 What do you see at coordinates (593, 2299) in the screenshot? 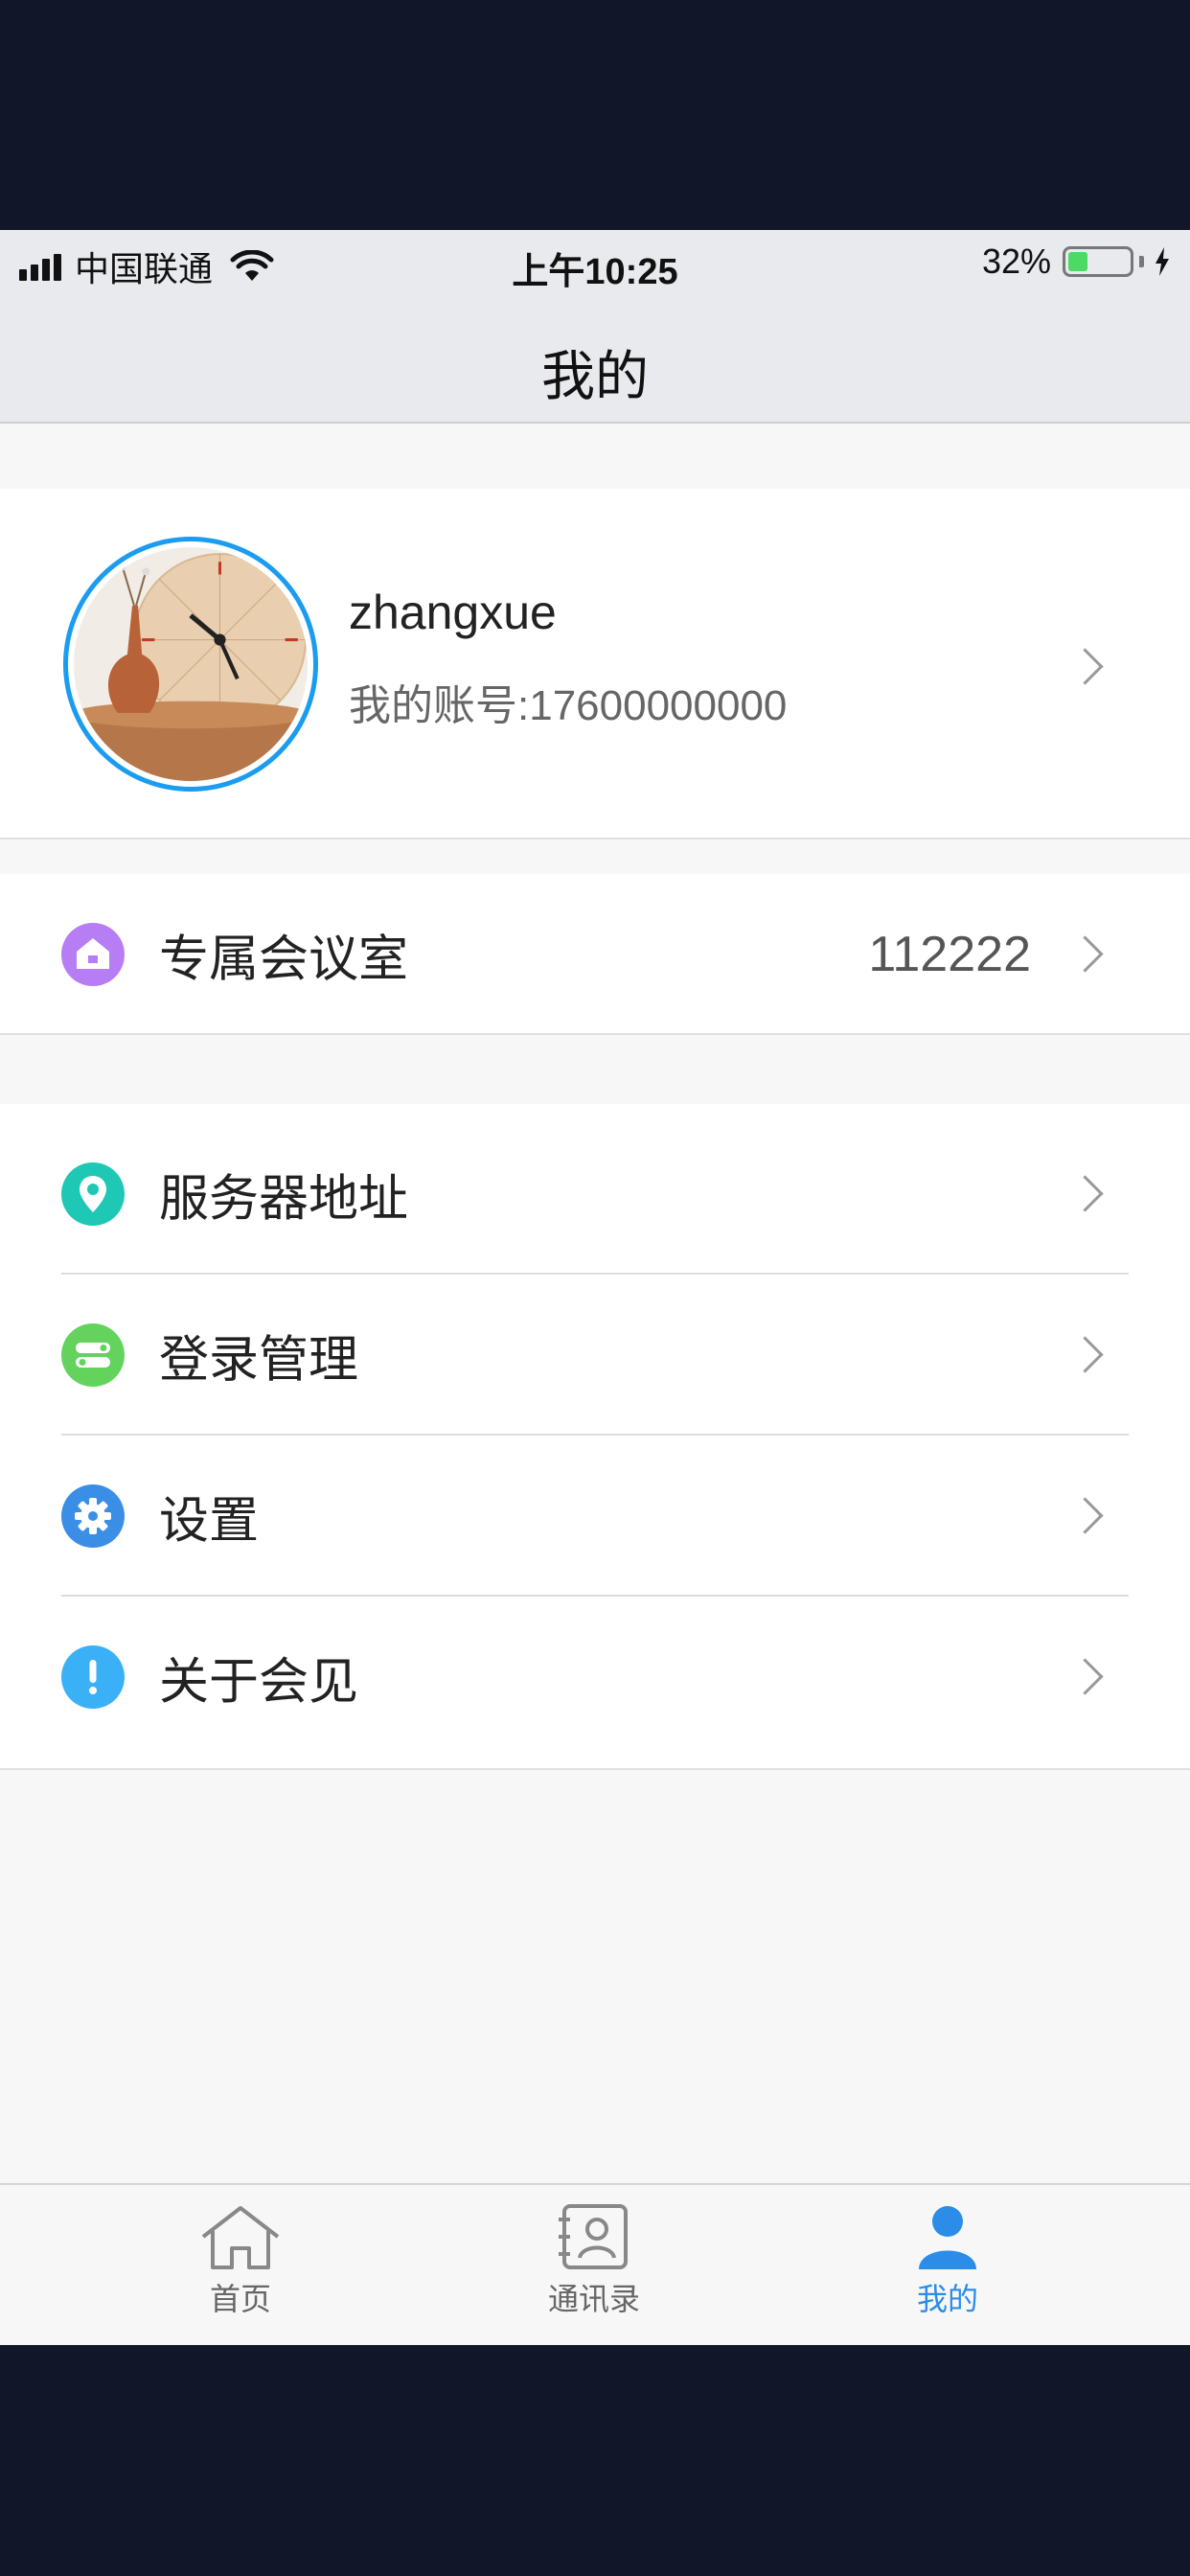
I see `tab-label: 通讯录` at bounding box center [593, 2299].